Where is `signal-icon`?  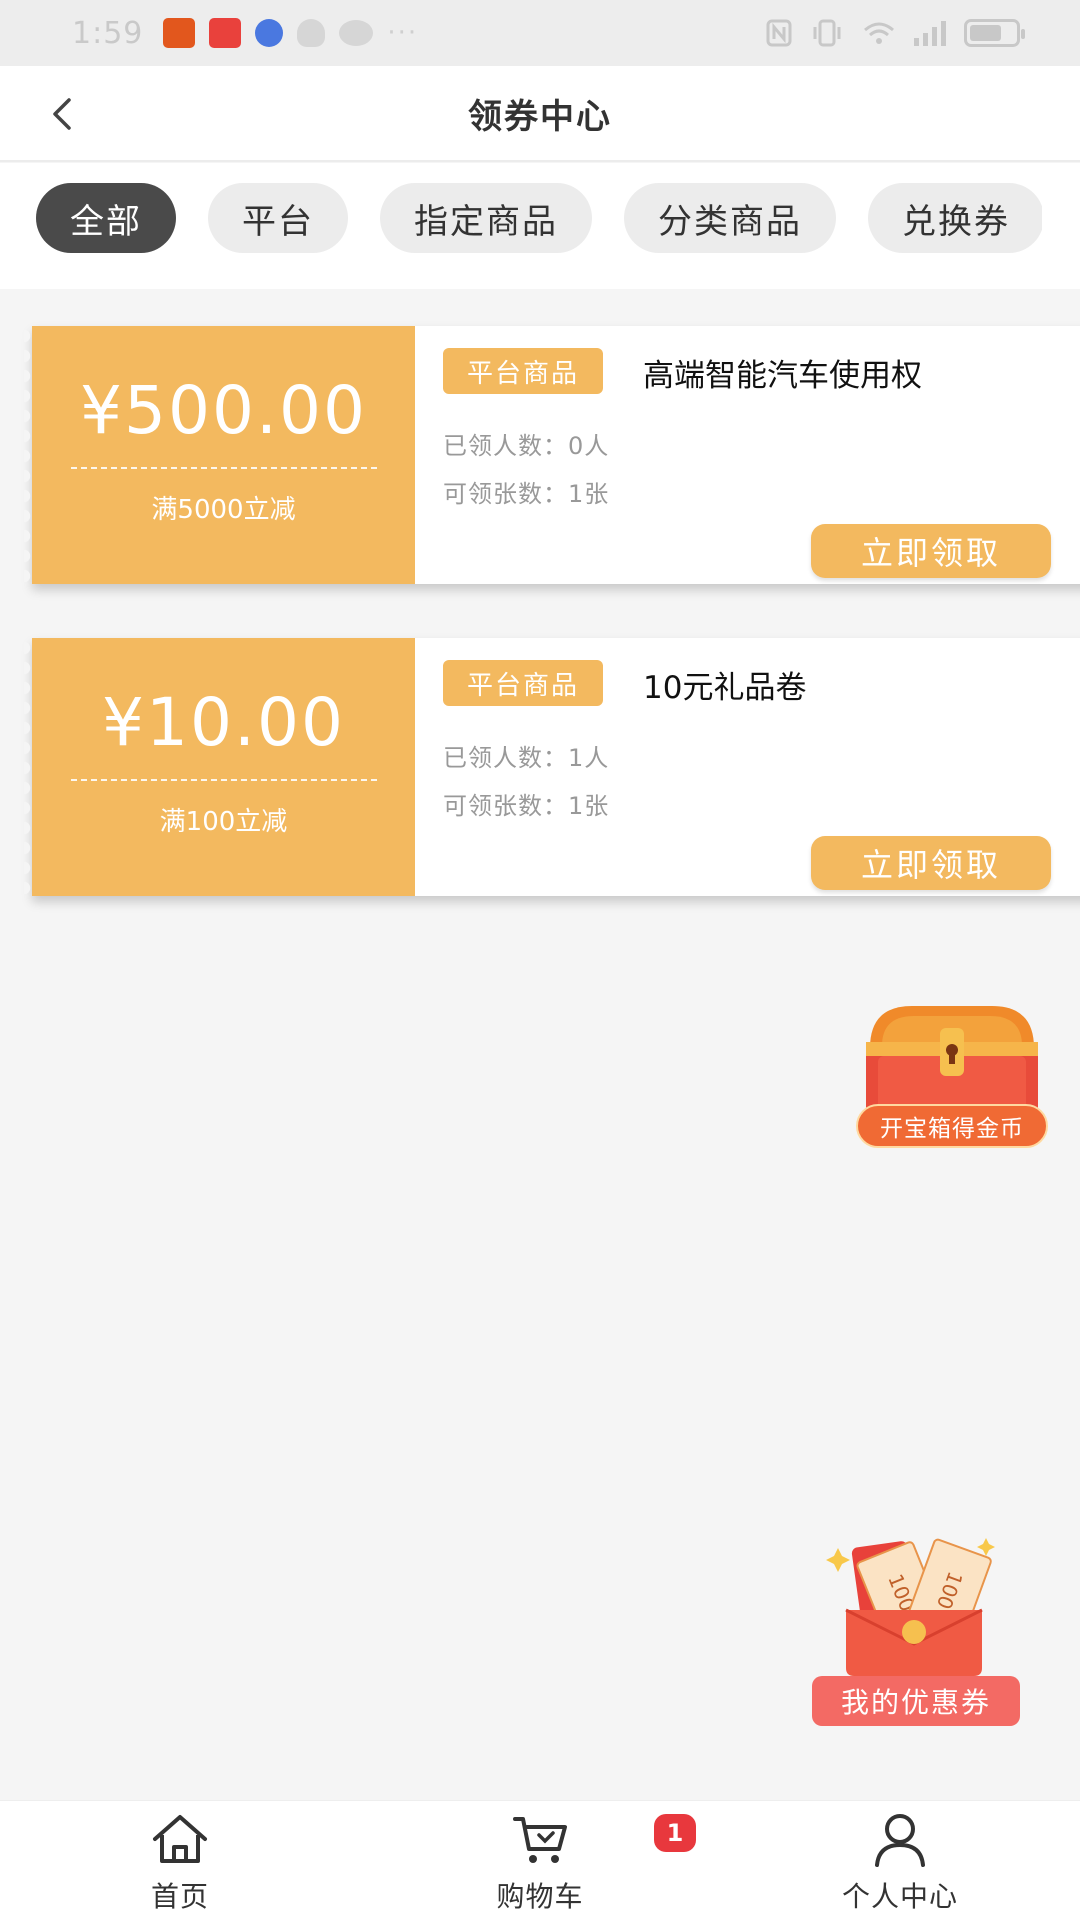
signal-icon is located at coordinates (930, 33).